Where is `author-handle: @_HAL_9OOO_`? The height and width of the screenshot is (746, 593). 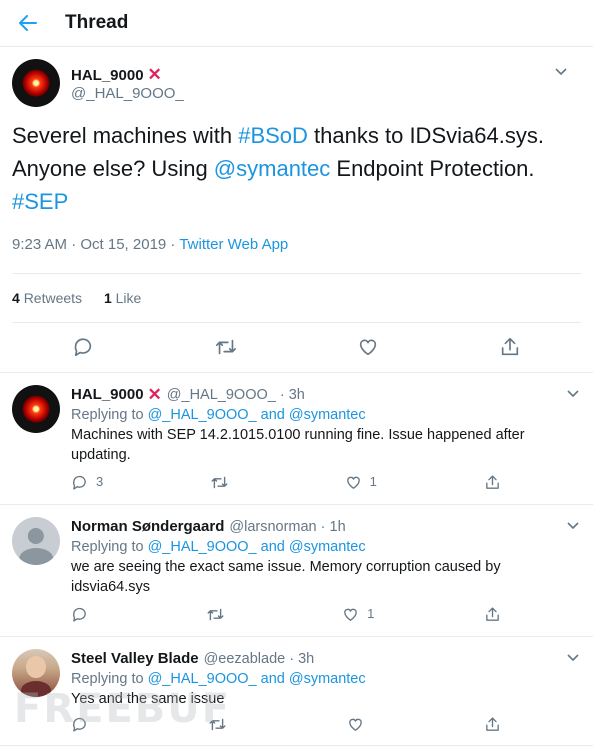
author-handle: @_HAL_9OOO_ is located at coordinates (127, 93).